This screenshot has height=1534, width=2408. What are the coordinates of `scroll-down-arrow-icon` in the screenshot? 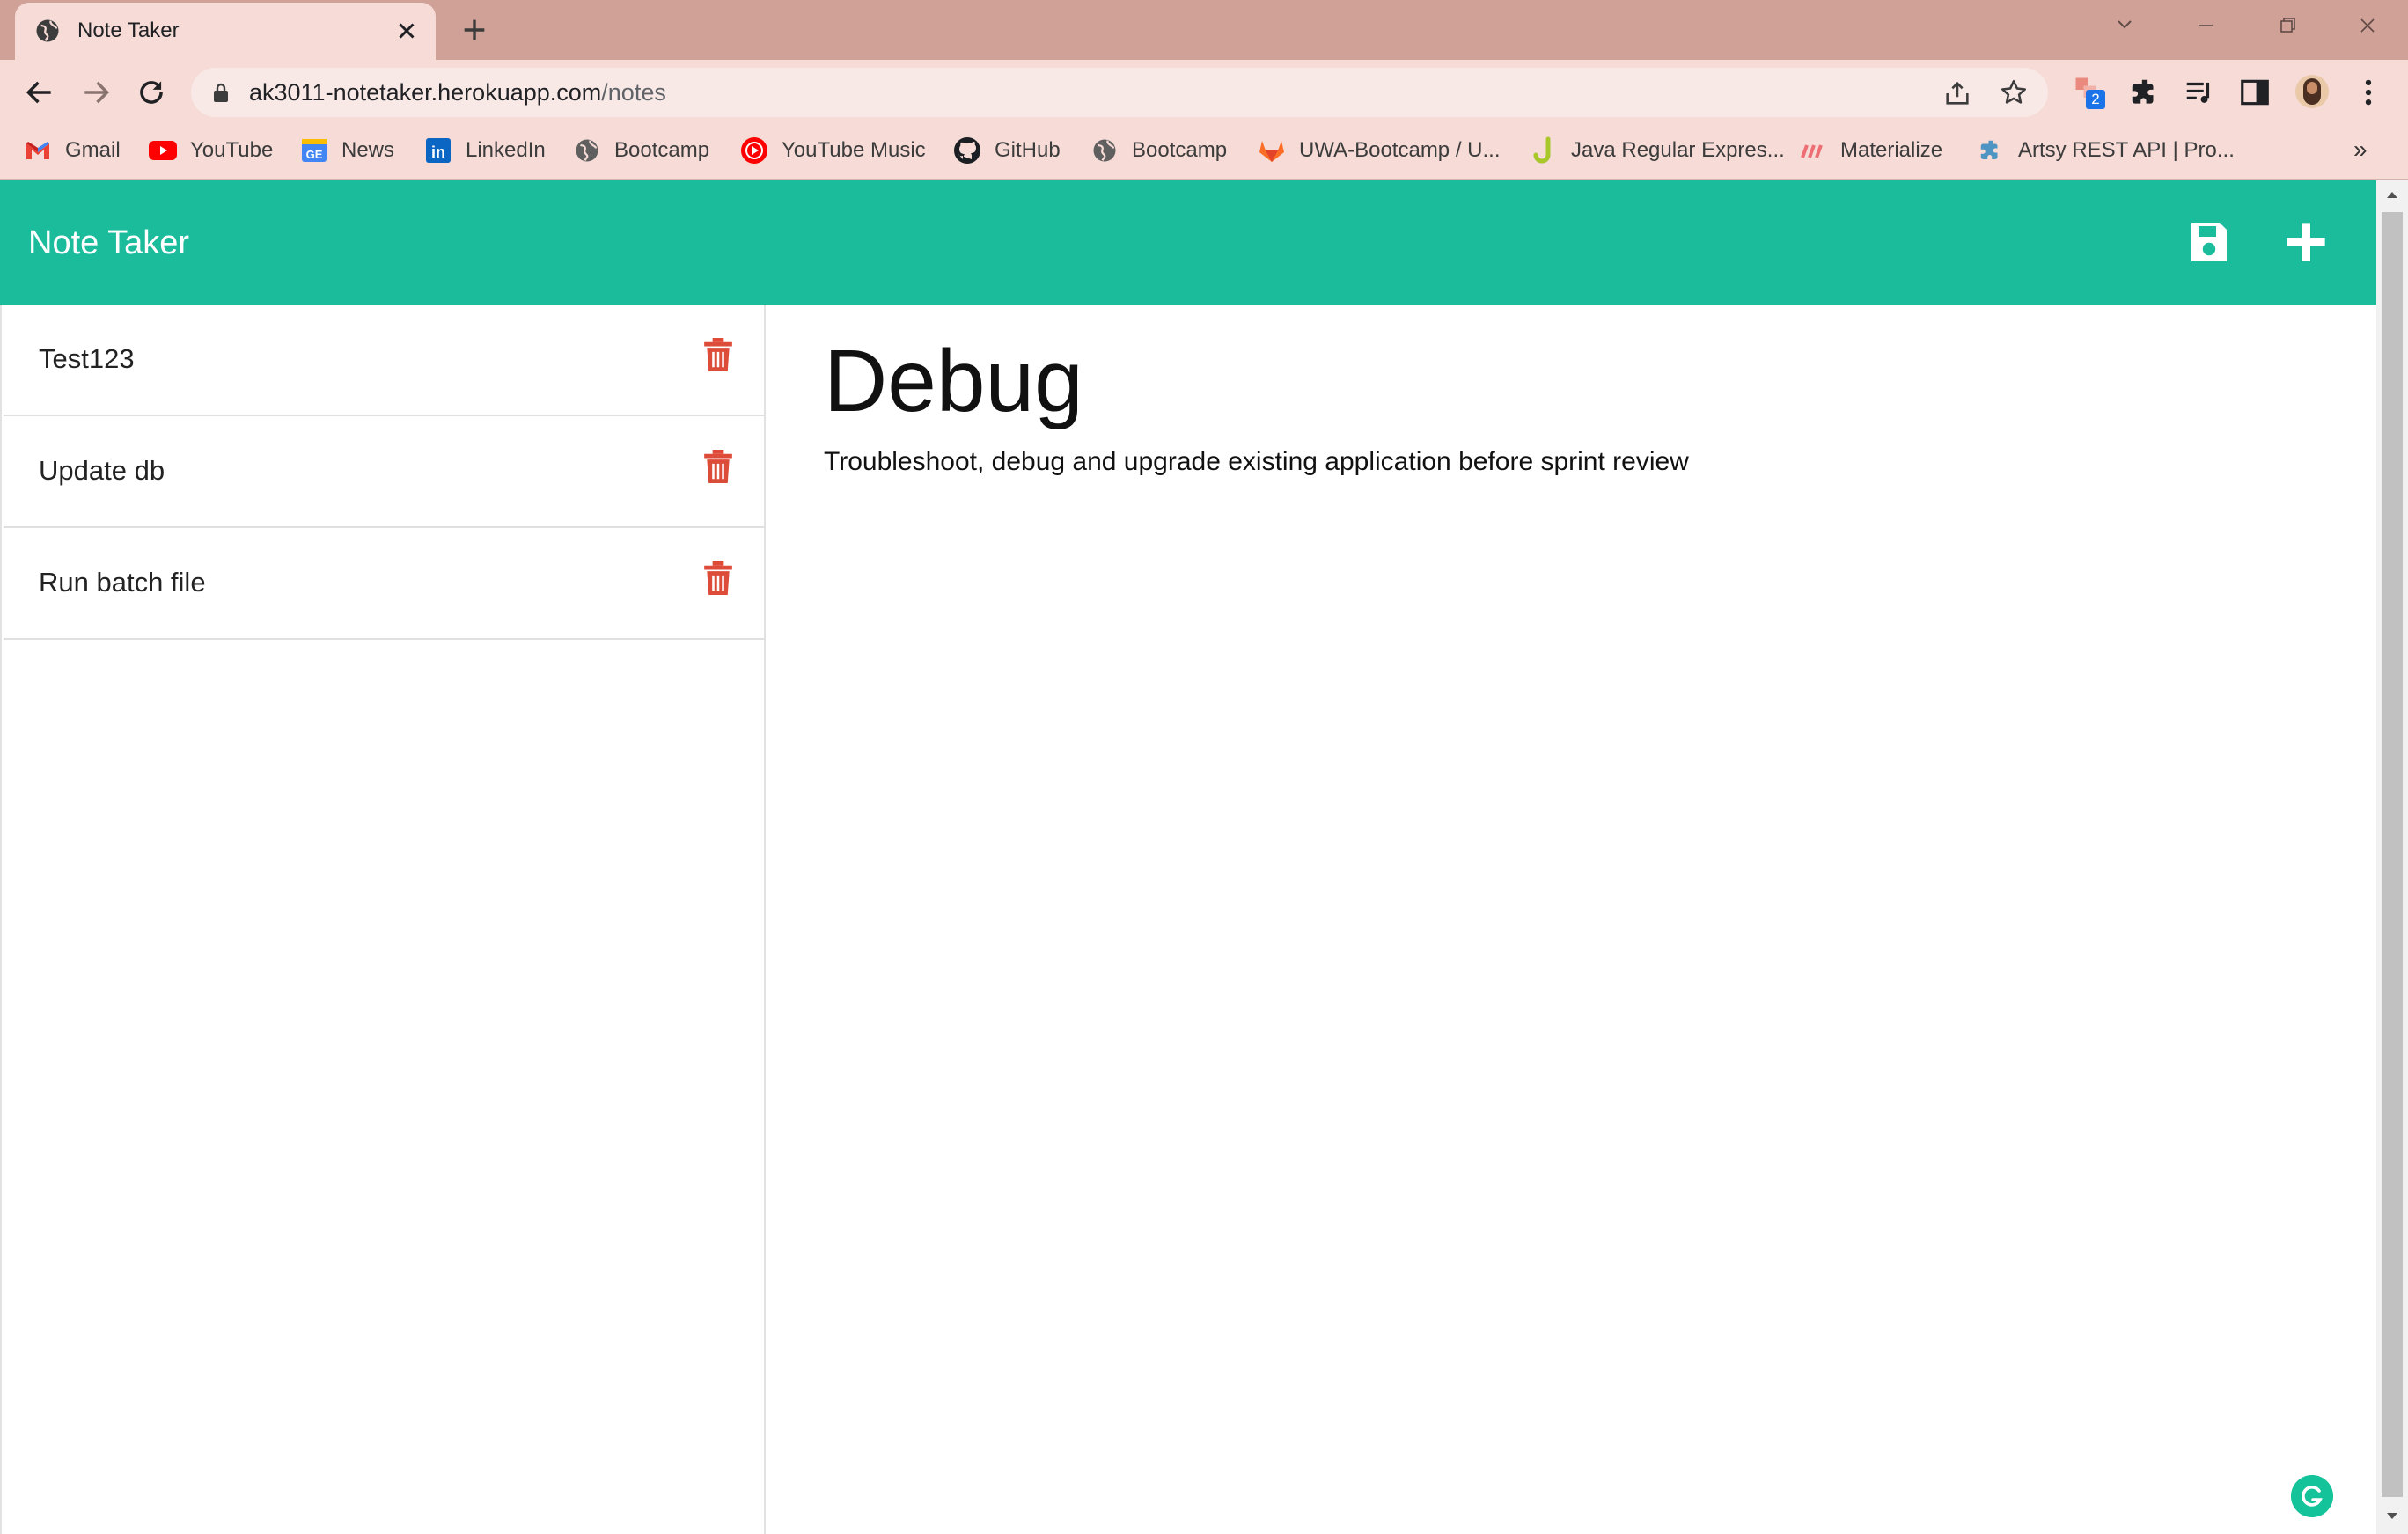 It's located at (2392, 1516).